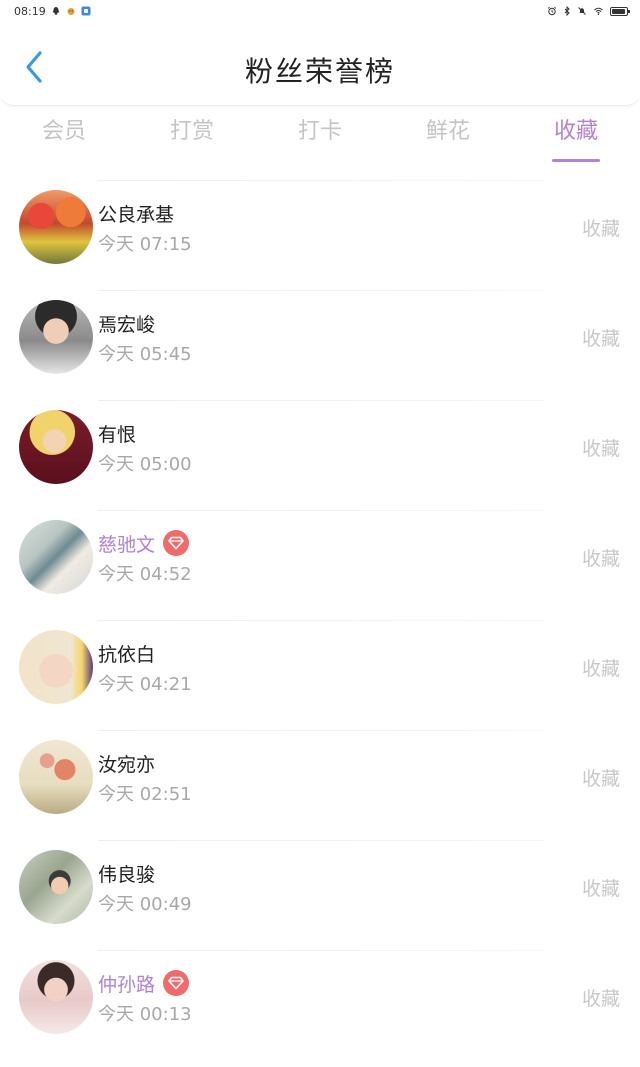  Describe the element at coordinates (127, 324) in the screenshot. I see `user-name-text: 焉宏峻` at that location.